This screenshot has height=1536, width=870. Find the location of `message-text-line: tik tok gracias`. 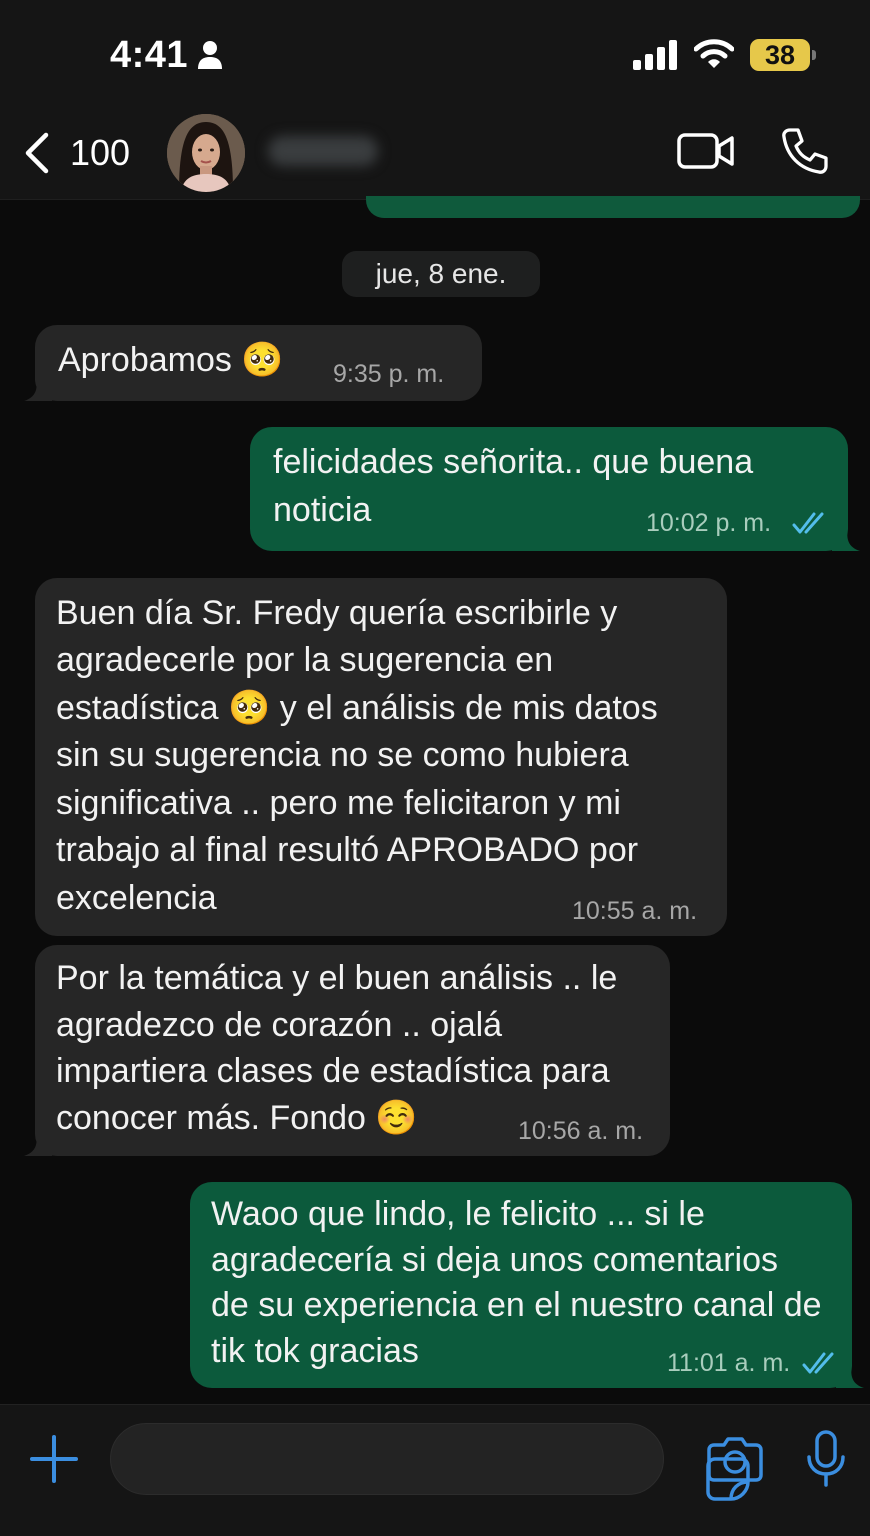

message-text-line: tik tok gracias is located at coordinates (315, 1351).